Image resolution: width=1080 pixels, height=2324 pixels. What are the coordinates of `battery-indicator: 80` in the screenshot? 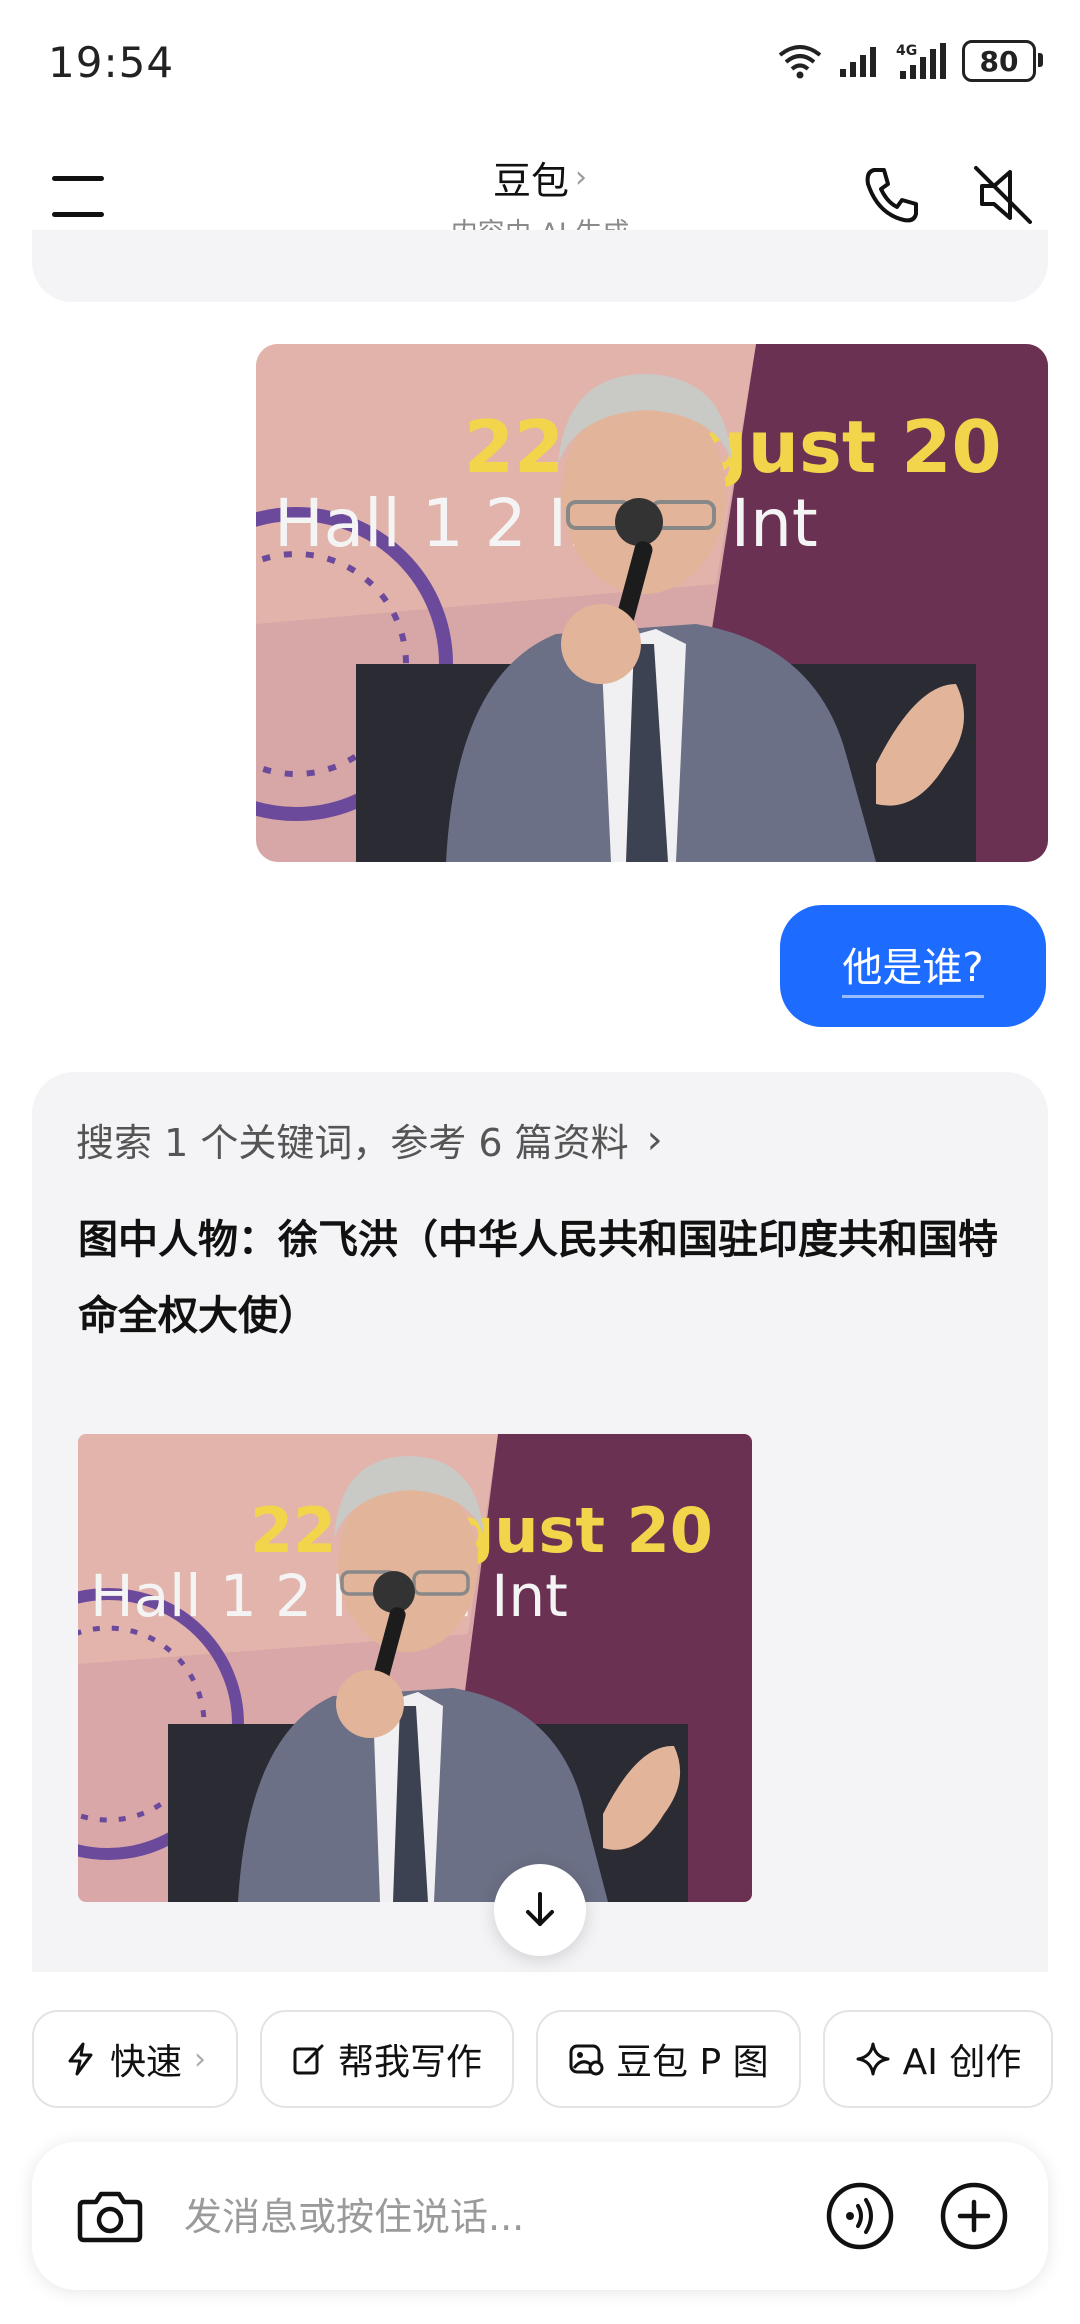 It's located at (1002, 61).